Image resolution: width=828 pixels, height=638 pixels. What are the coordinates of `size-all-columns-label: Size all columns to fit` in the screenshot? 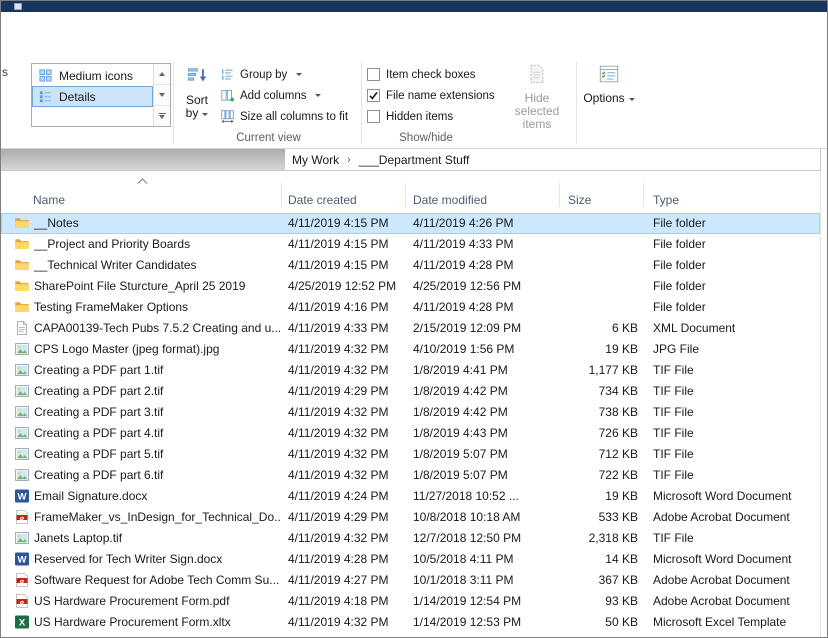 It's located at (294, 116).